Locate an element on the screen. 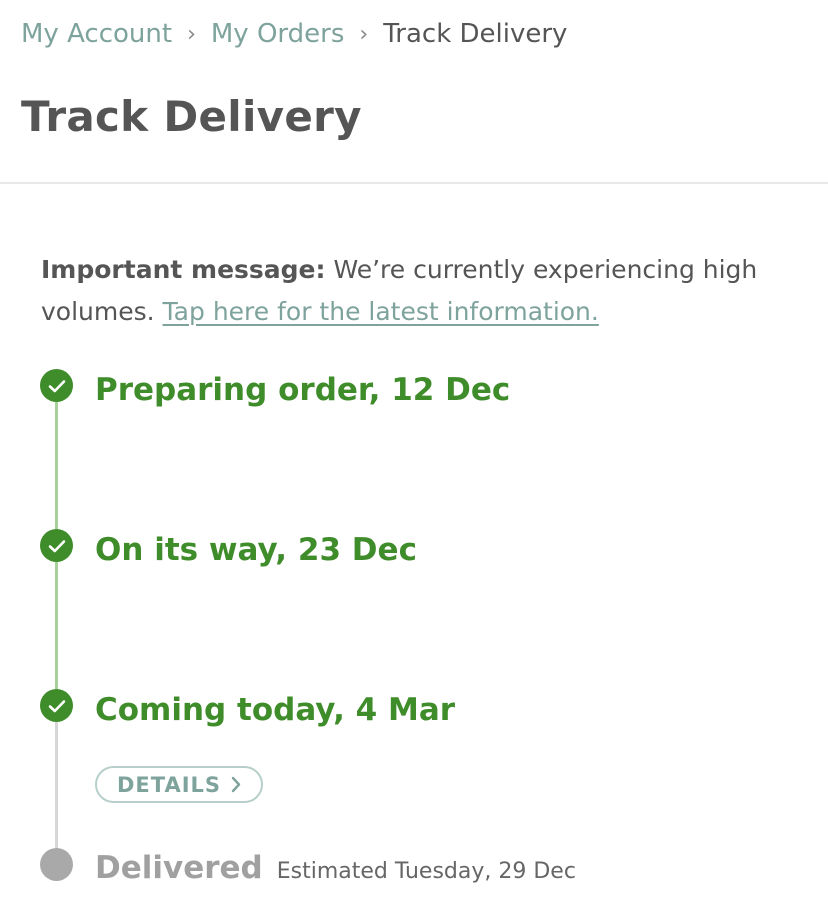  step-coming-today: Coming today, 4 Mar is located at coordinates (275, 710).